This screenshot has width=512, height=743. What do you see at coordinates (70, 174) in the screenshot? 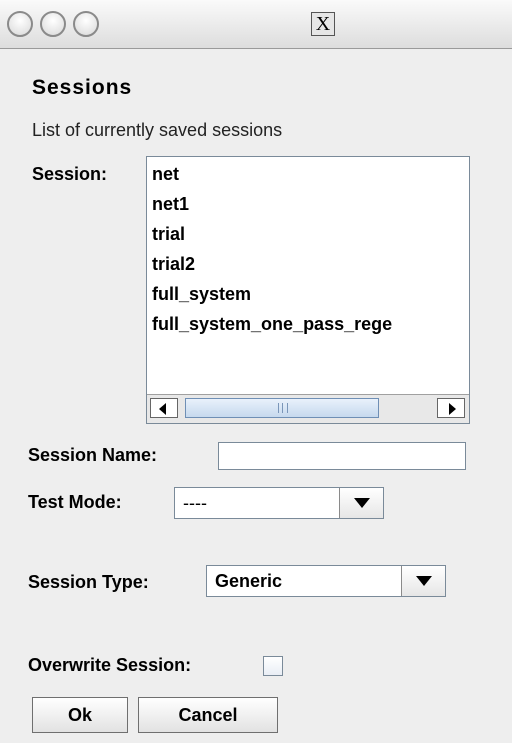
I see `session-label: Session:` at bounding box center [70, 174].